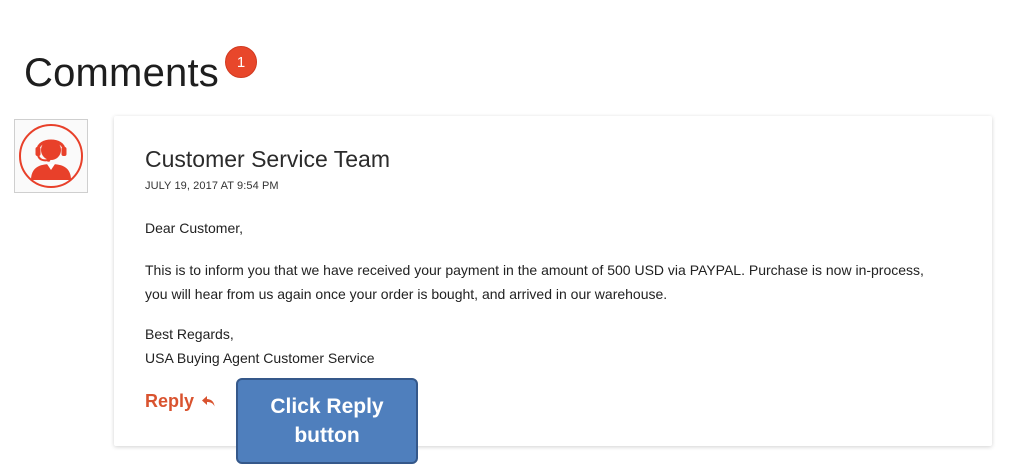 This screenshot has width=1020, height=466. I want to click on reply-label: Reply, so click(170, 401).